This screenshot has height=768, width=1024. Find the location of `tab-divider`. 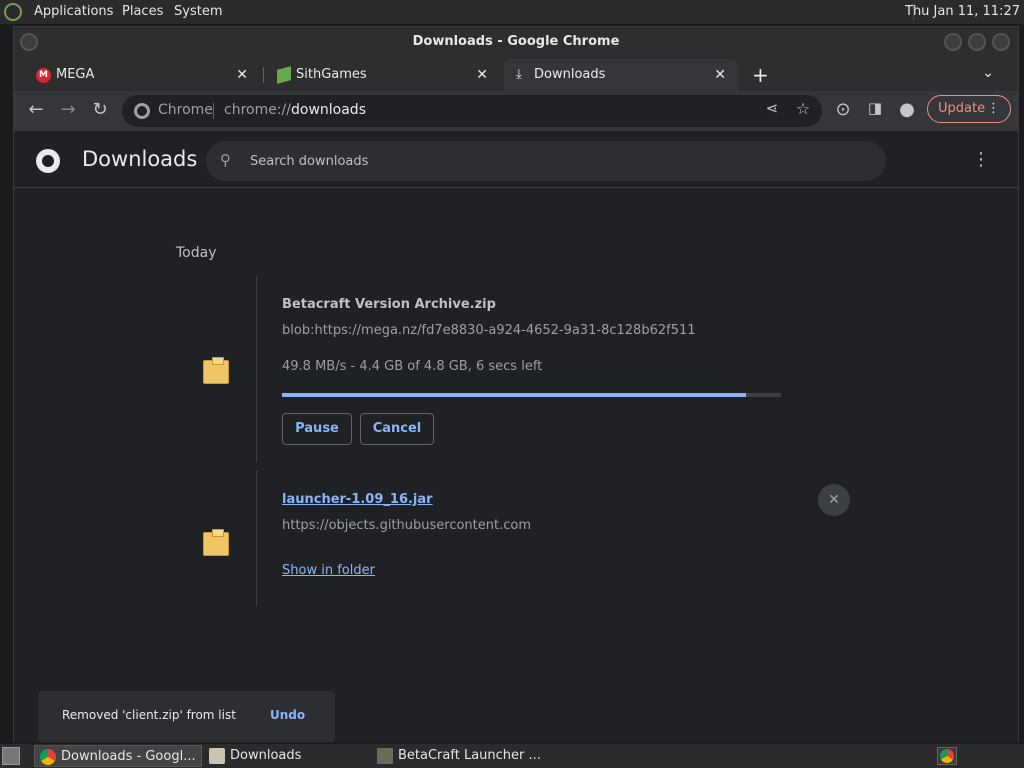

tab-divider is located at coordinates (263, 75).